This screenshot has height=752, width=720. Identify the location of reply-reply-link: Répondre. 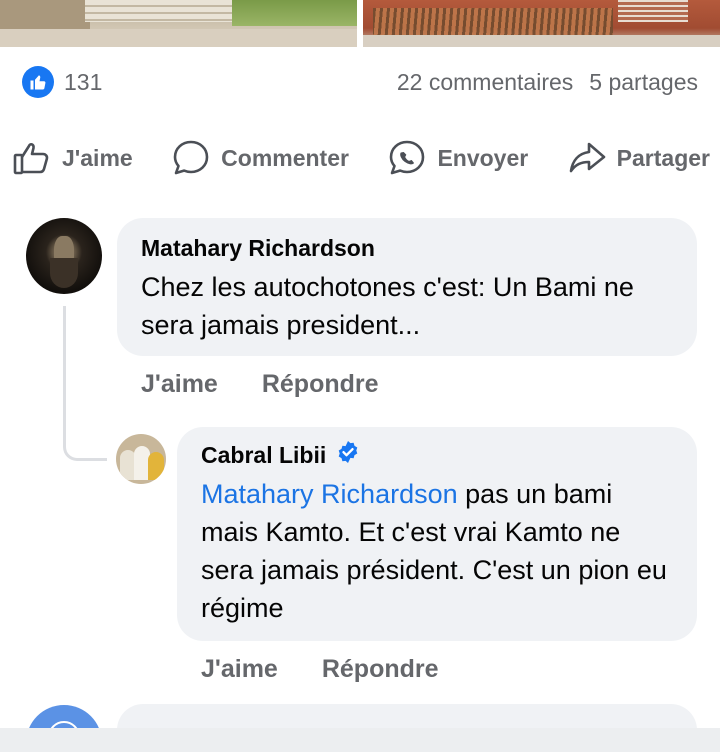
(380, 669).